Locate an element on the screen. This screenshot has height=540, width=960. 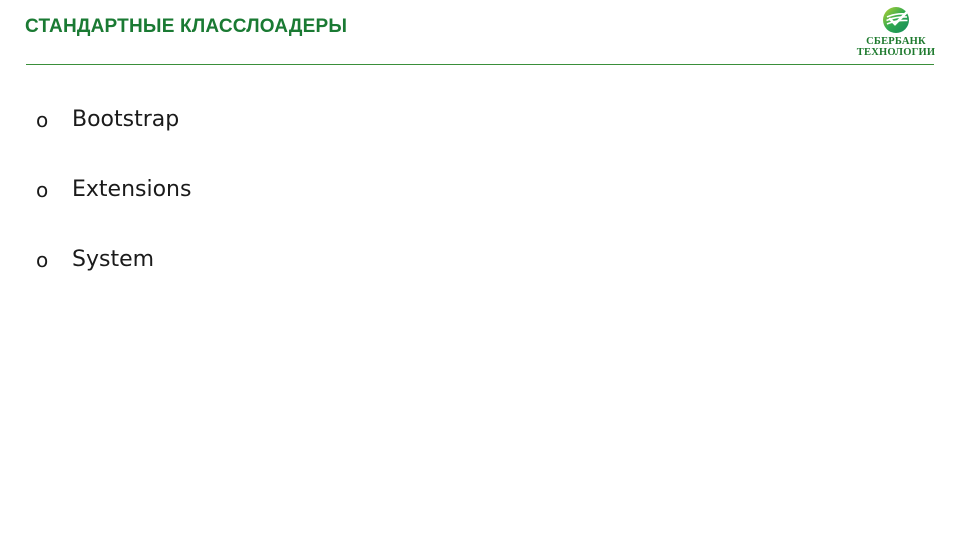
list-item: o Extensions is located at coordinates (113, 209).